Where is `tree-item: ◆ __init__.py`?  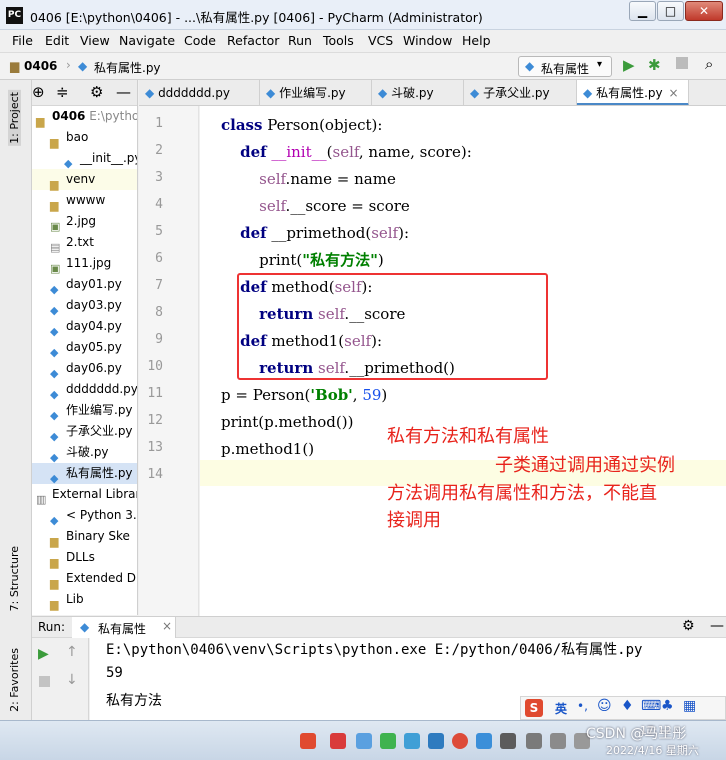
tree-item: ◆ __init__.py is located at coordinates (84, 159).